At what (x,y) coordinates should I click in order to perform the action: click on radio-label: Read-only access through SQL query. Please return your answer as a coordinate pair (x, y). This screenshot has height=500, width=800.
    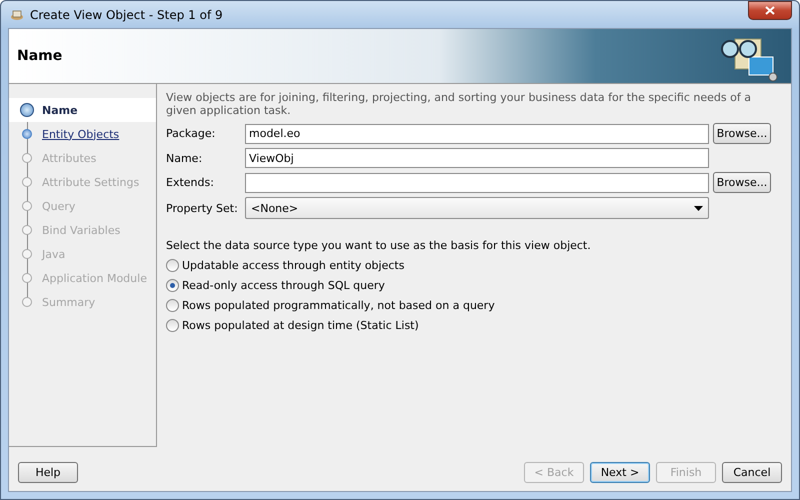
    Looking at the image, I should click on (283, 285).